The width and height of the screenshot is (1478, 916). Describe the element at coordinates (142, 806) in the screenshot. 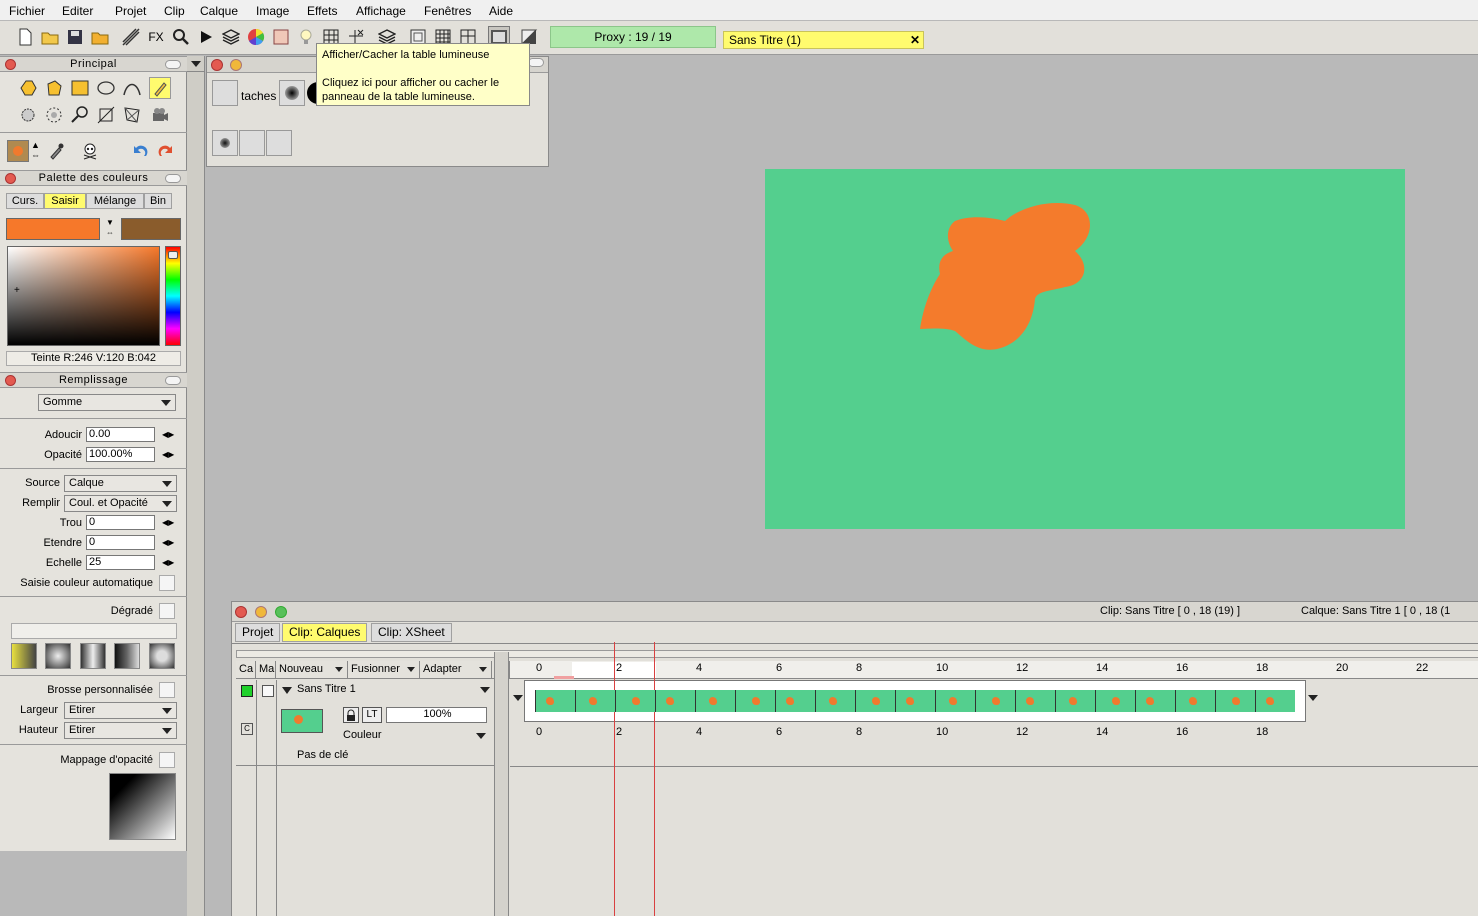

I see `opacity-map-preview` at that location.